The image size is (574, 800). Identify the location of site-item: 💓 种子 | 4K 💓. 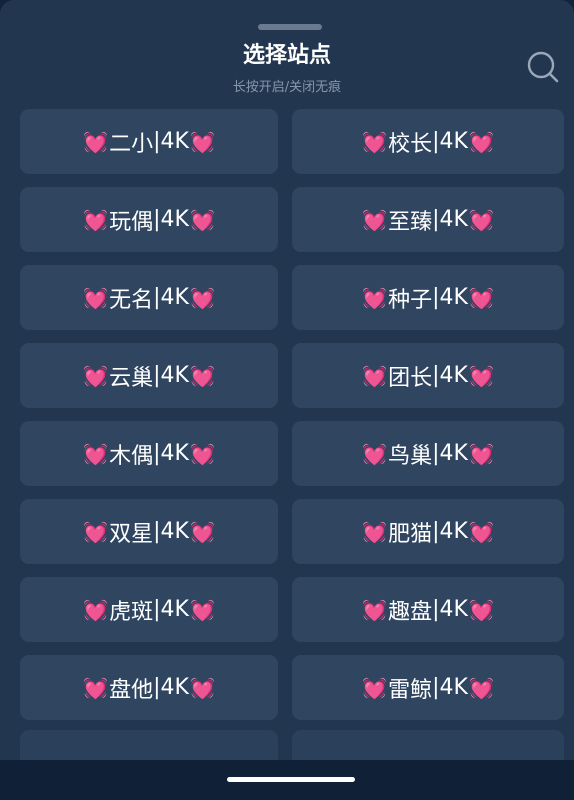
(428, 297).